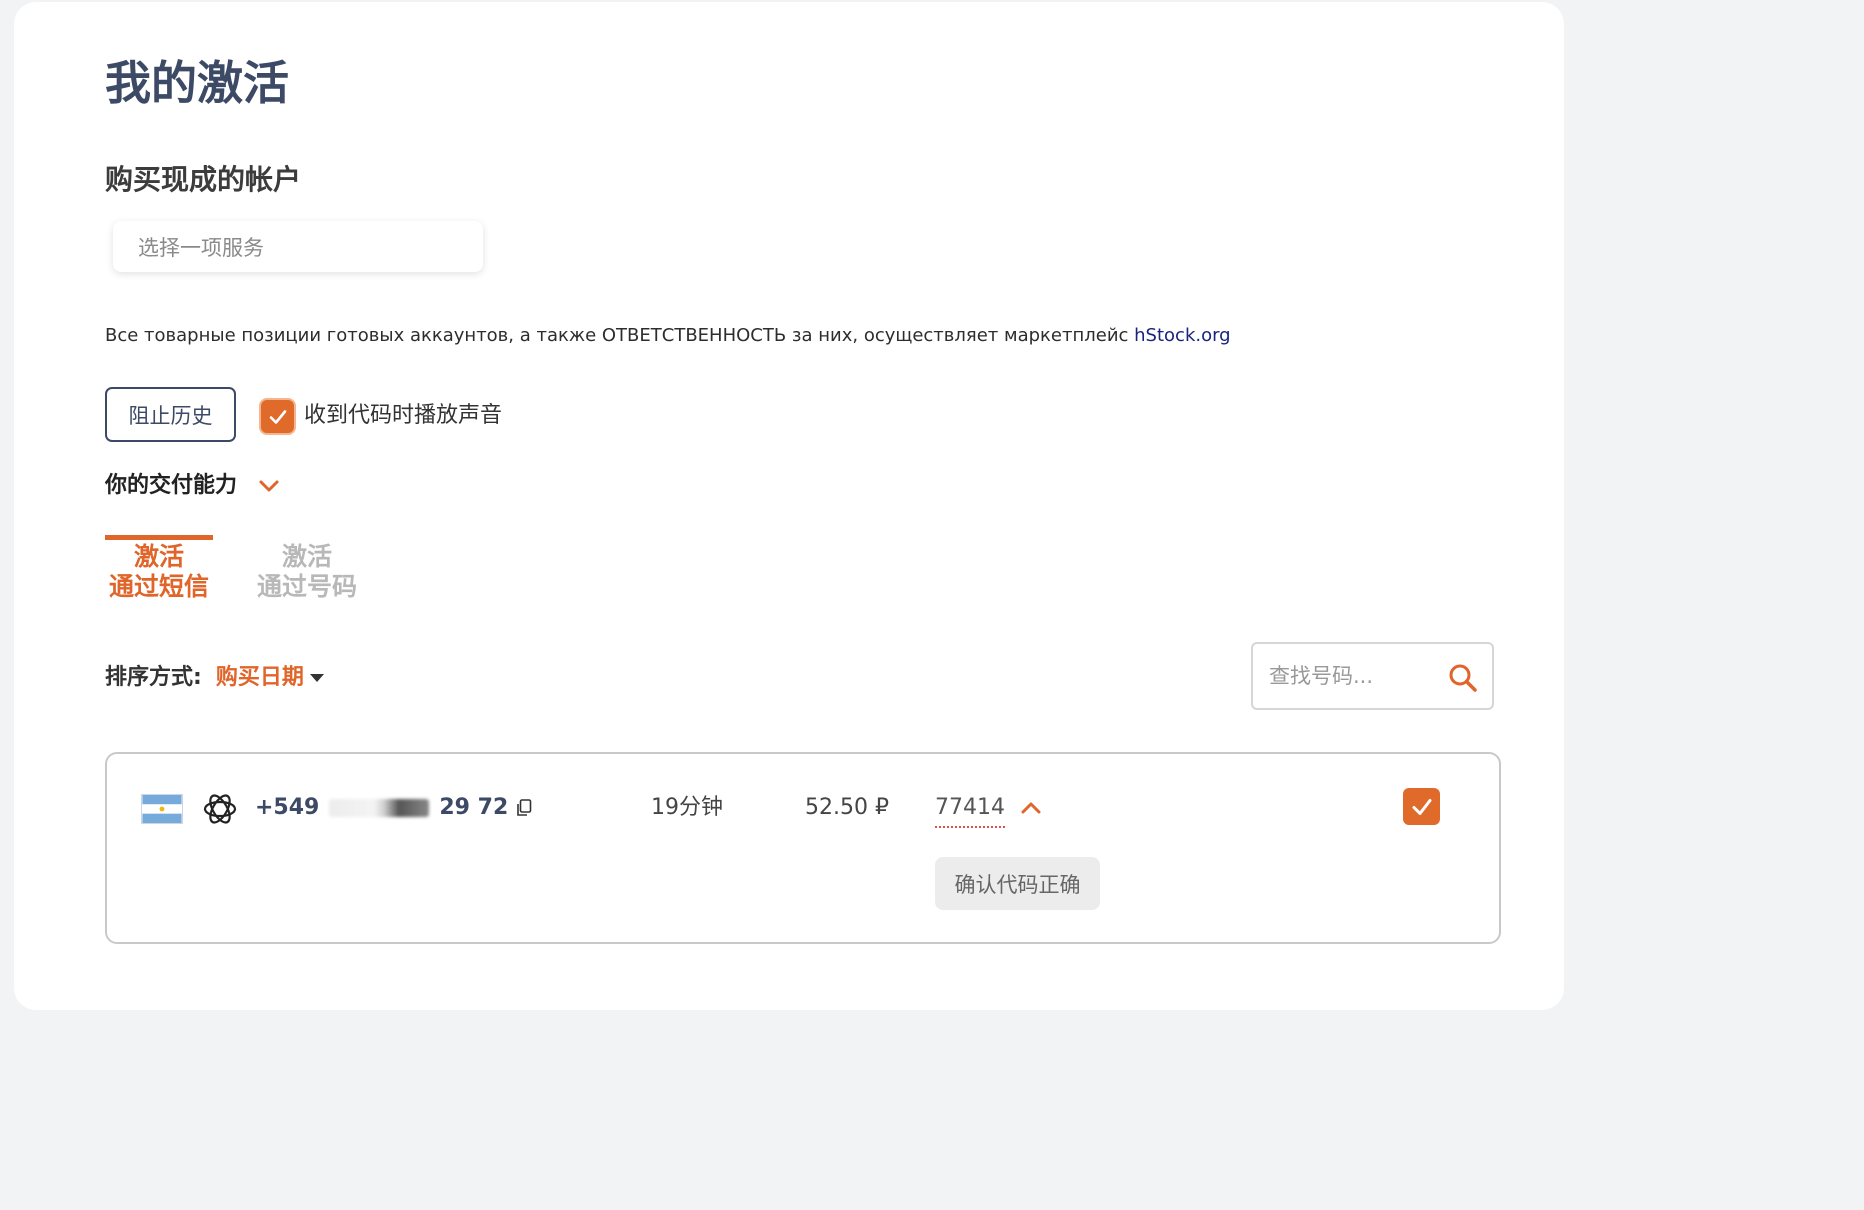  I want to click on sound-checkbox-label: 收到代码时播放声音, so click(403, 415).